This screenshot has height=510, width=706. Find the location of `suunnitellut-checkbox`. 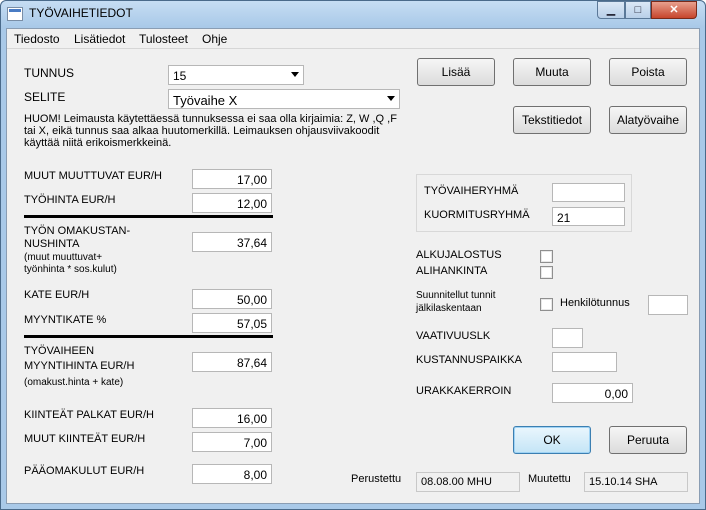

suunnitellut-checkbox is located at coordinates (546, 304).